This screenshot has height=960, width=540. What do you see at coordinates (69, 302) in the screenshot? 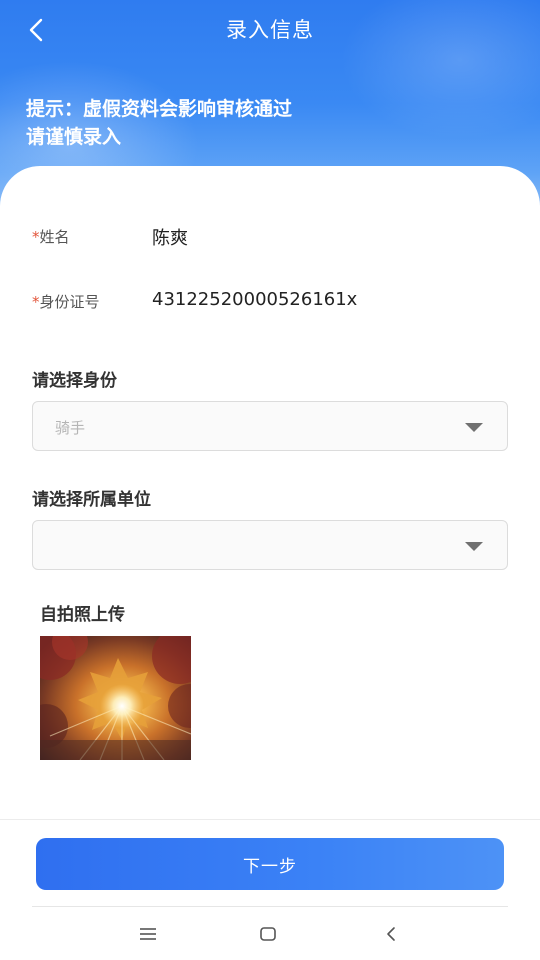
I see `id-number-label-text: 身份证号` at bounding box center [69, 302].